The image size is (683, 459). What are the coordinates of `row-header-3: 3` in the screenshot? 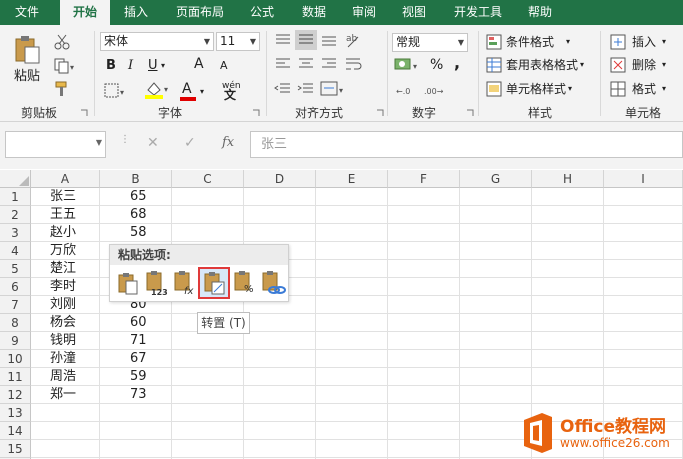 It's located at (15, 233).